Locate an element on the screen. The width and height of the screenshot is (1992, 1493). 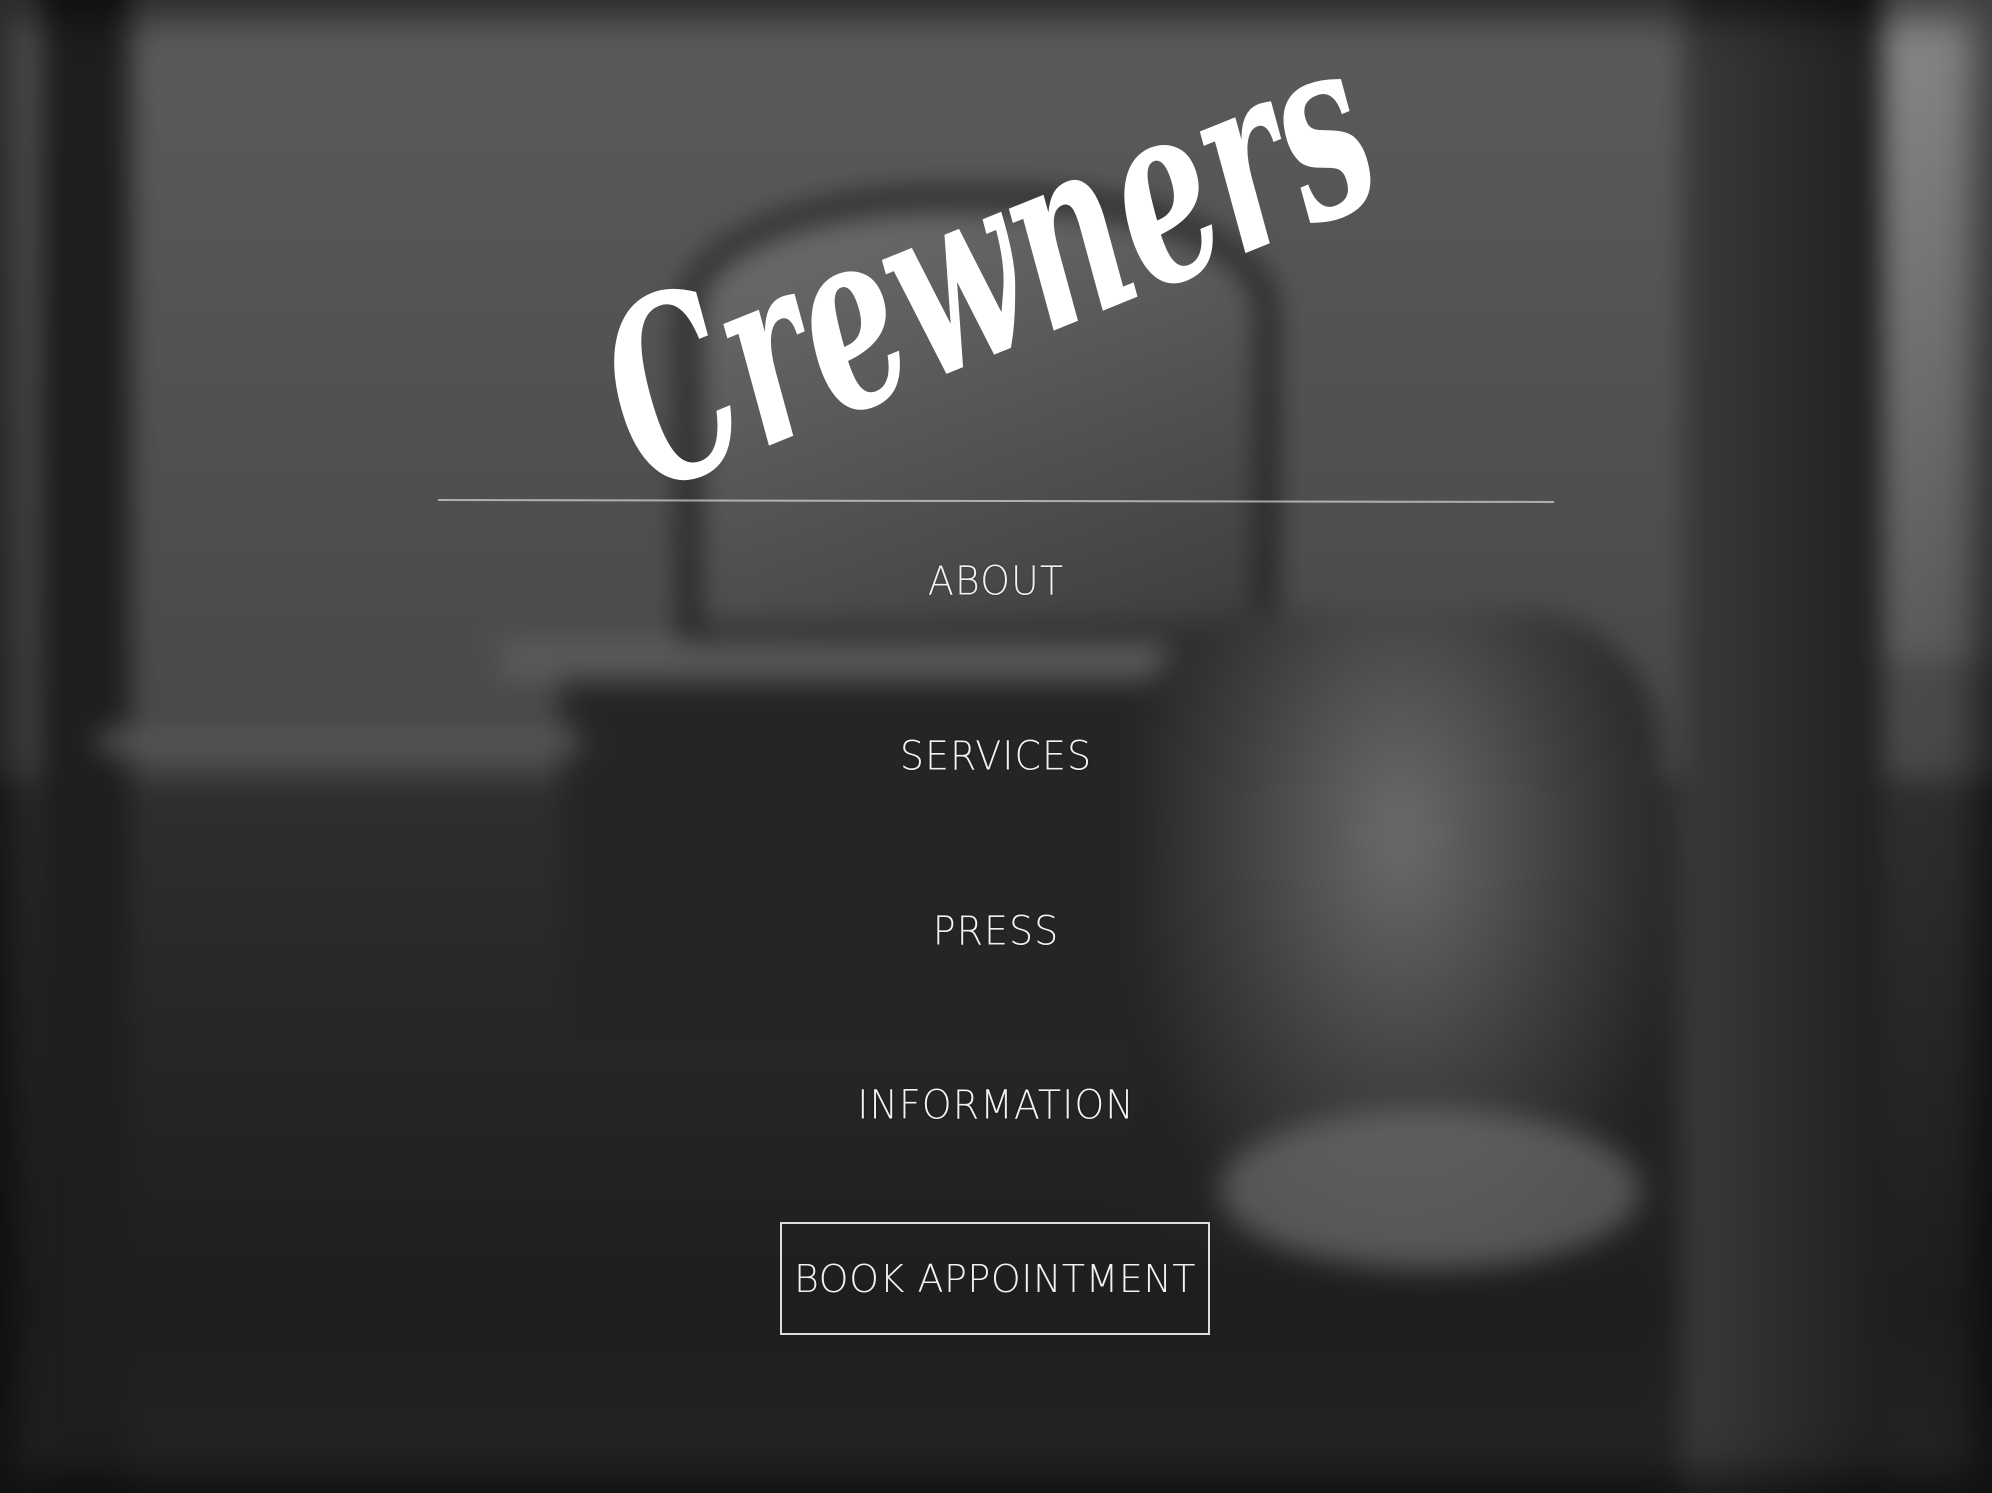
book-appointment-button: BOOK APPOINTMENT is located at coordinates (995, 1278).